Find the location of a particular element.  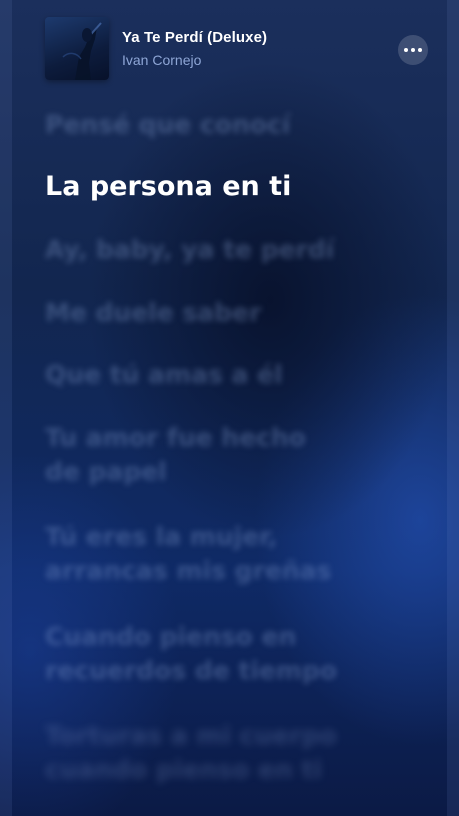

lyric-line-current: La persona en ti is located at coordinates (235, 187).